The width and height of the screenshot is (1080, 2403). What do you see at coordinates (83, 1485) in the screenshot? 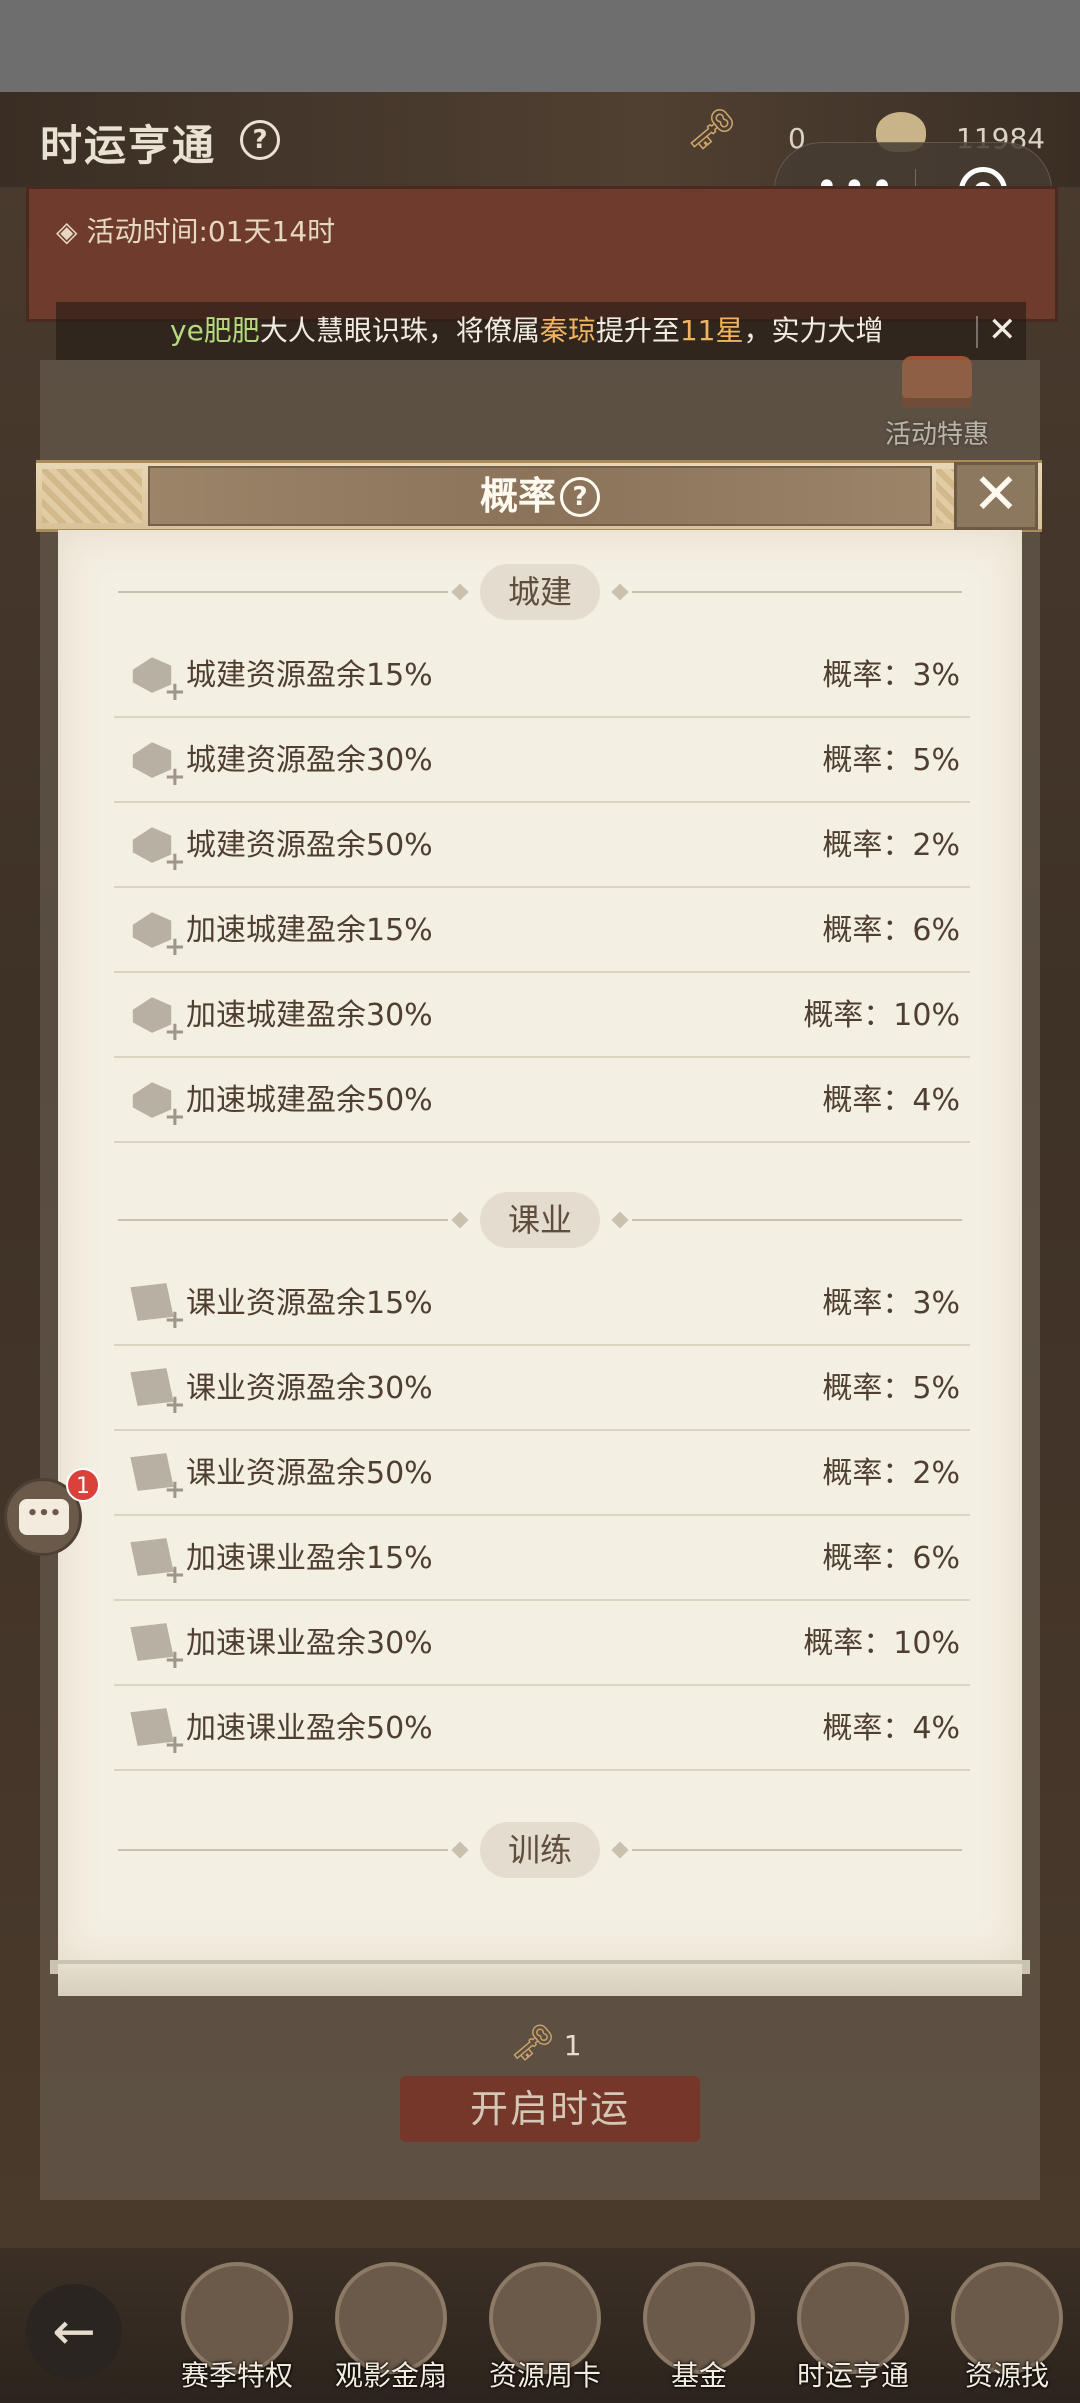
I see `notification-badge: 1` at bounding box center [83, 1485].